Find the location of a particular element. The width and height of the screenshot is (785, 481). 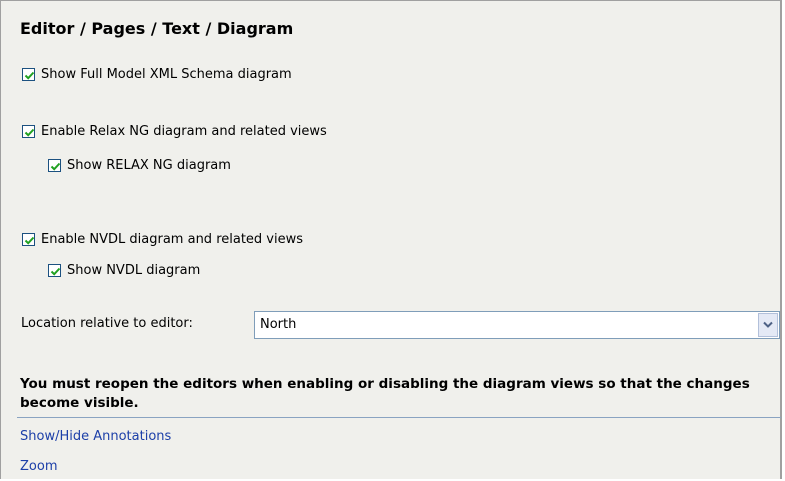

full-model-checkbox is located at coordinates (28, 74).